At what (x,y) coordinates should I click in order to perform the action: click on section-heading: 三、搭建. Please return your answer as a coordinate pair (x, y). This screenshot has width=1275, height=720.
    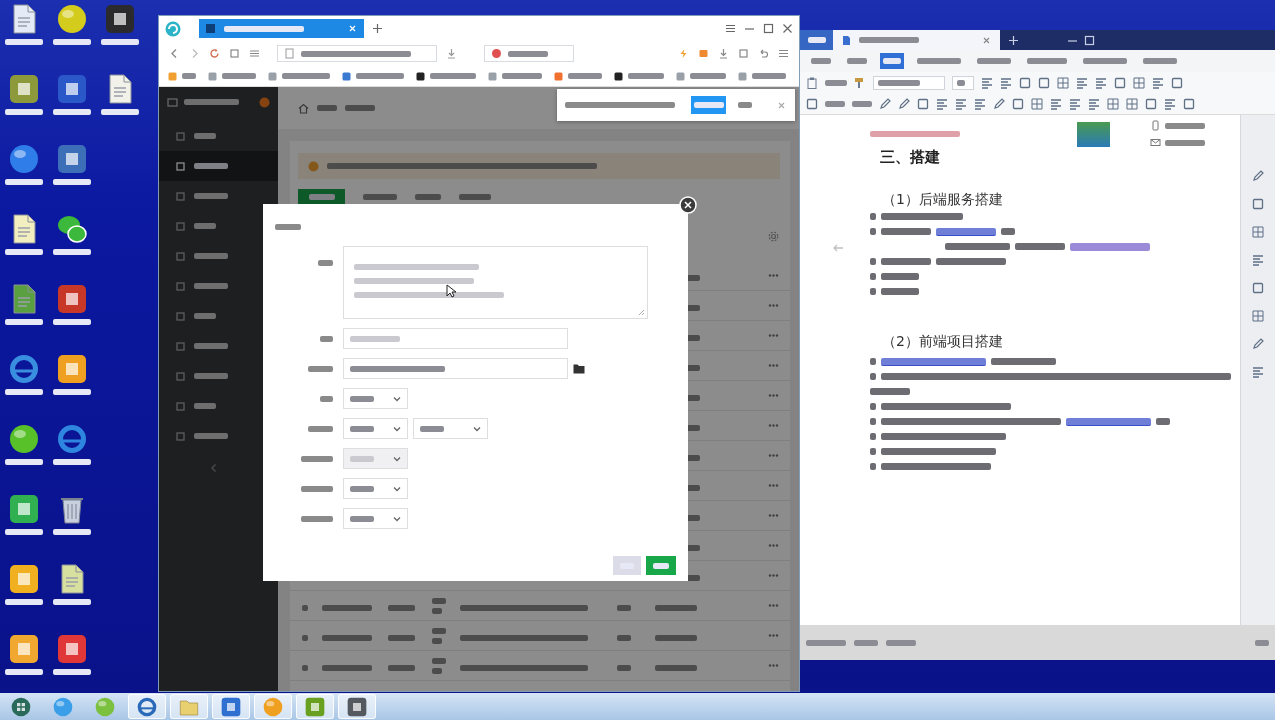
    Looking at the image, I should click on (910, 157).